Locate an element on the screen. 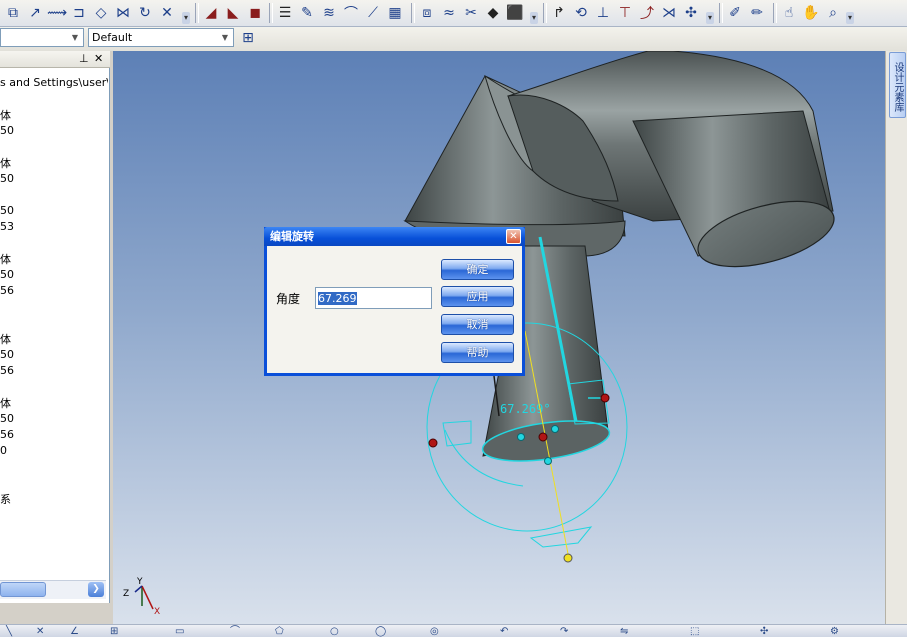 The width and height of the screenshot is (907, 637). filter-combo: ▼ is located at coordinates (42, 37).